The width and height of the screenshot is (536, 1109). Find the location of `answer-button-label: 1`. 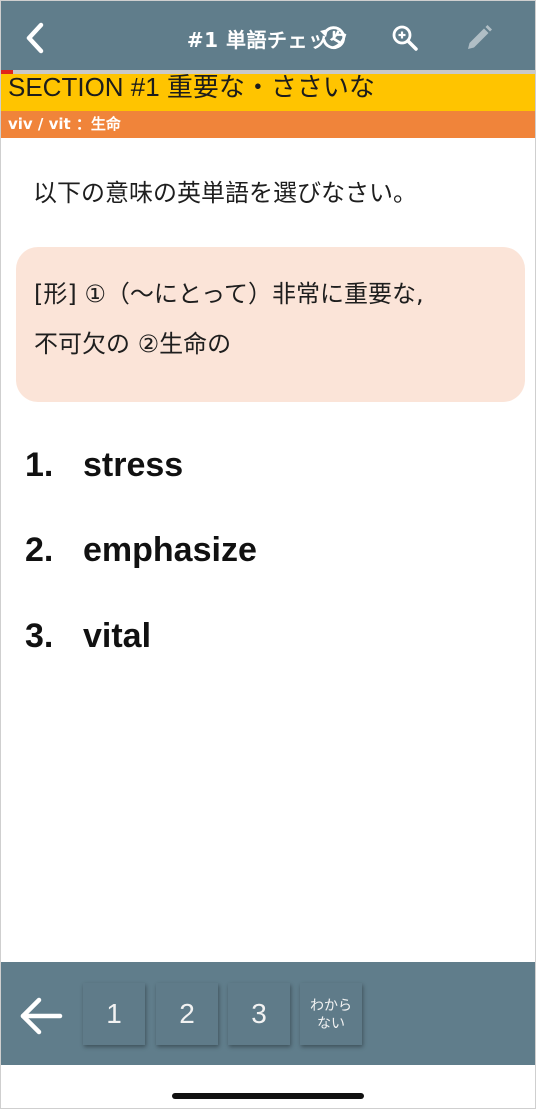

answer-button-label: 1 is located at coordinates (114, 1013).